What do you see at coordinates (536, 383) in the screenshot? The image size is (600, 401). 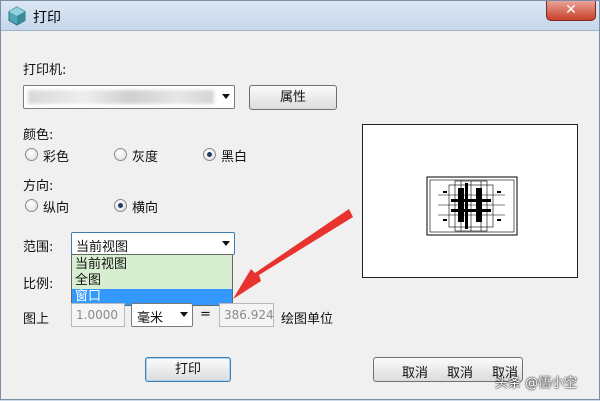 I see `watermark-text: 头条 @悟小空` at bounding box center [536, 383].